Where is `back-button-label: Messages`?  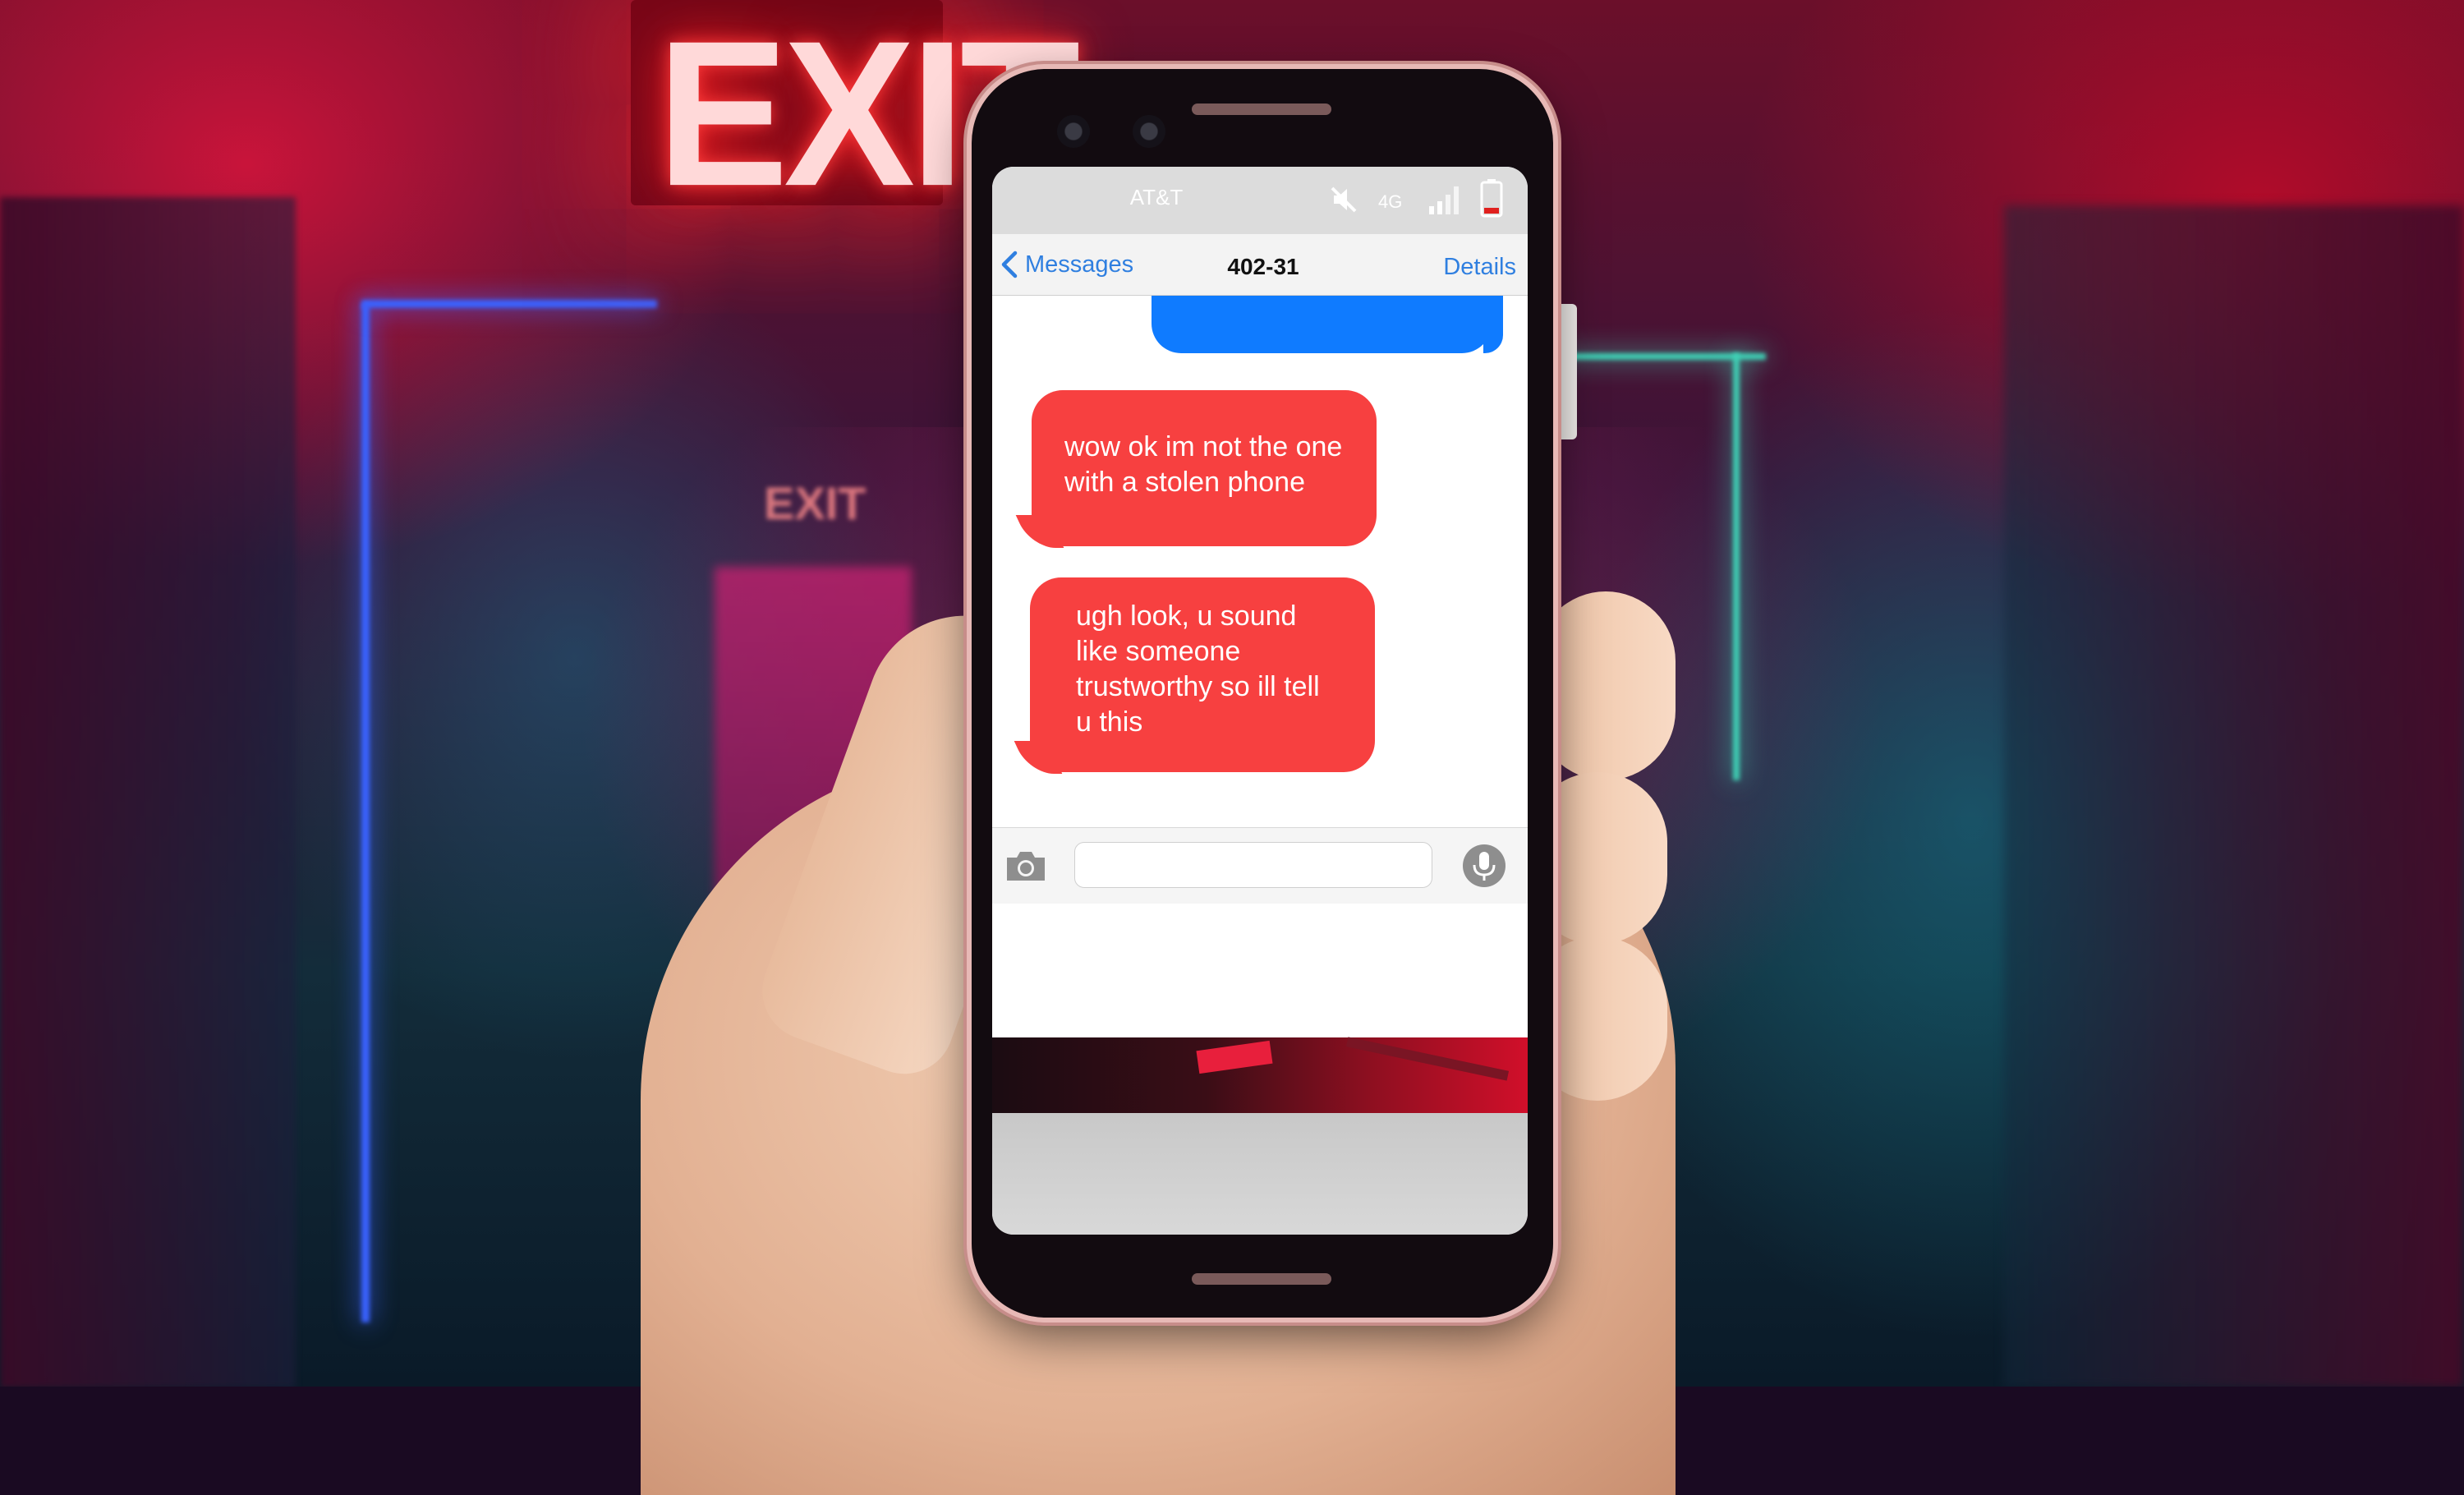 back-button-label: Messages is located at coordinates (1079, 264).